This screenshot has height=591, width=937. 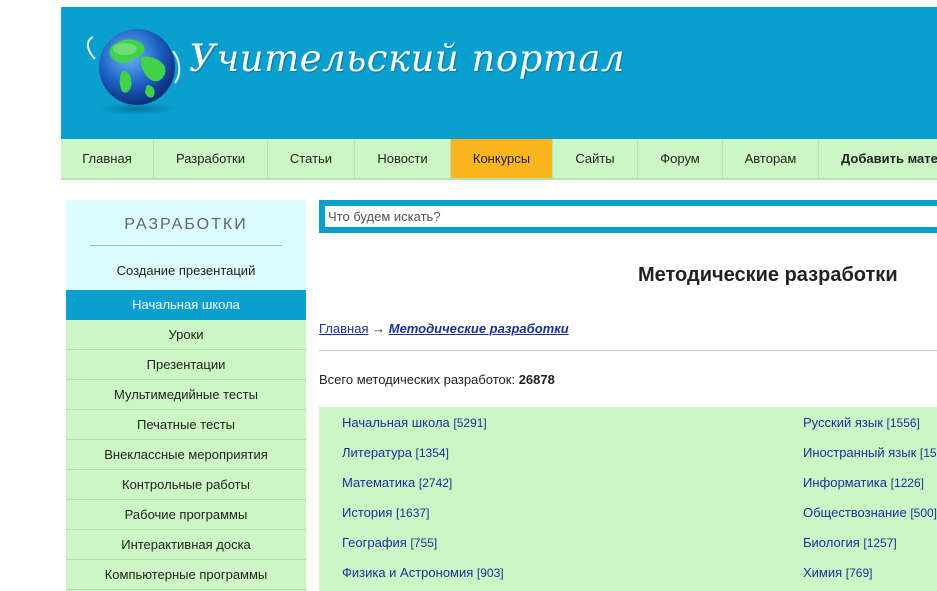 I want to click on nav-item-authors: Авторам, so click(x=771, y=158).